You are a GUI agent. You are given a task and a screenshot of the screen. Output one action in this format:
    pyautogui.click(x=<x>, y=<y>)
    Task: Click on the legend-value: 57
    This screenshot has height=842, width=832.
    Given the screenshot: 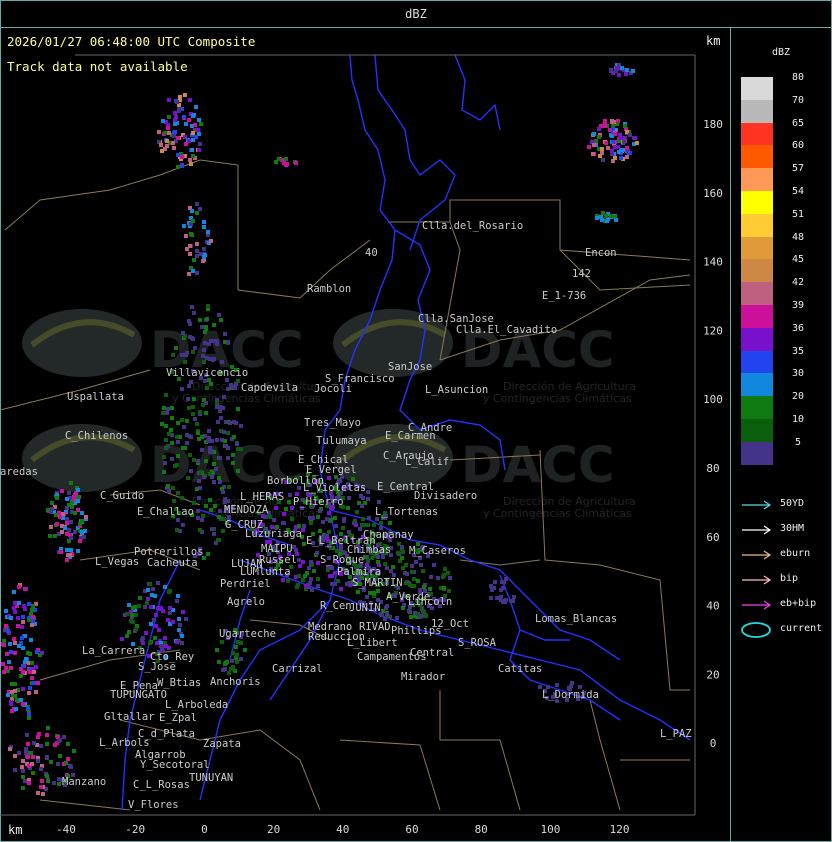 What is the action you would take?
    pyautogui.click(x=798, y=169)
    